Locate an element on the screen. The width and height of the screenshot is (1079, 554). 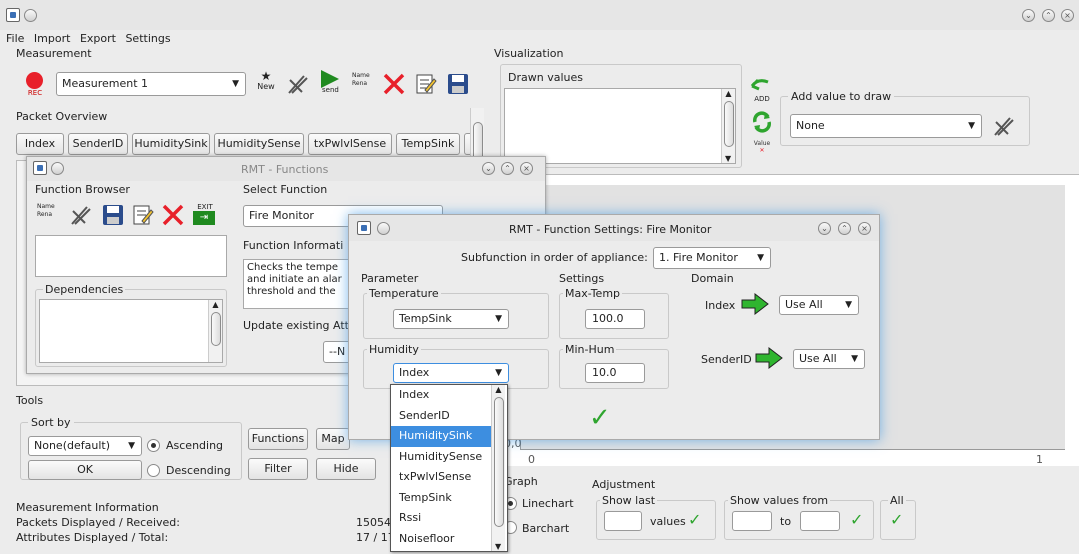
column-senderid: SenderID is located at coordinates (98, 144).